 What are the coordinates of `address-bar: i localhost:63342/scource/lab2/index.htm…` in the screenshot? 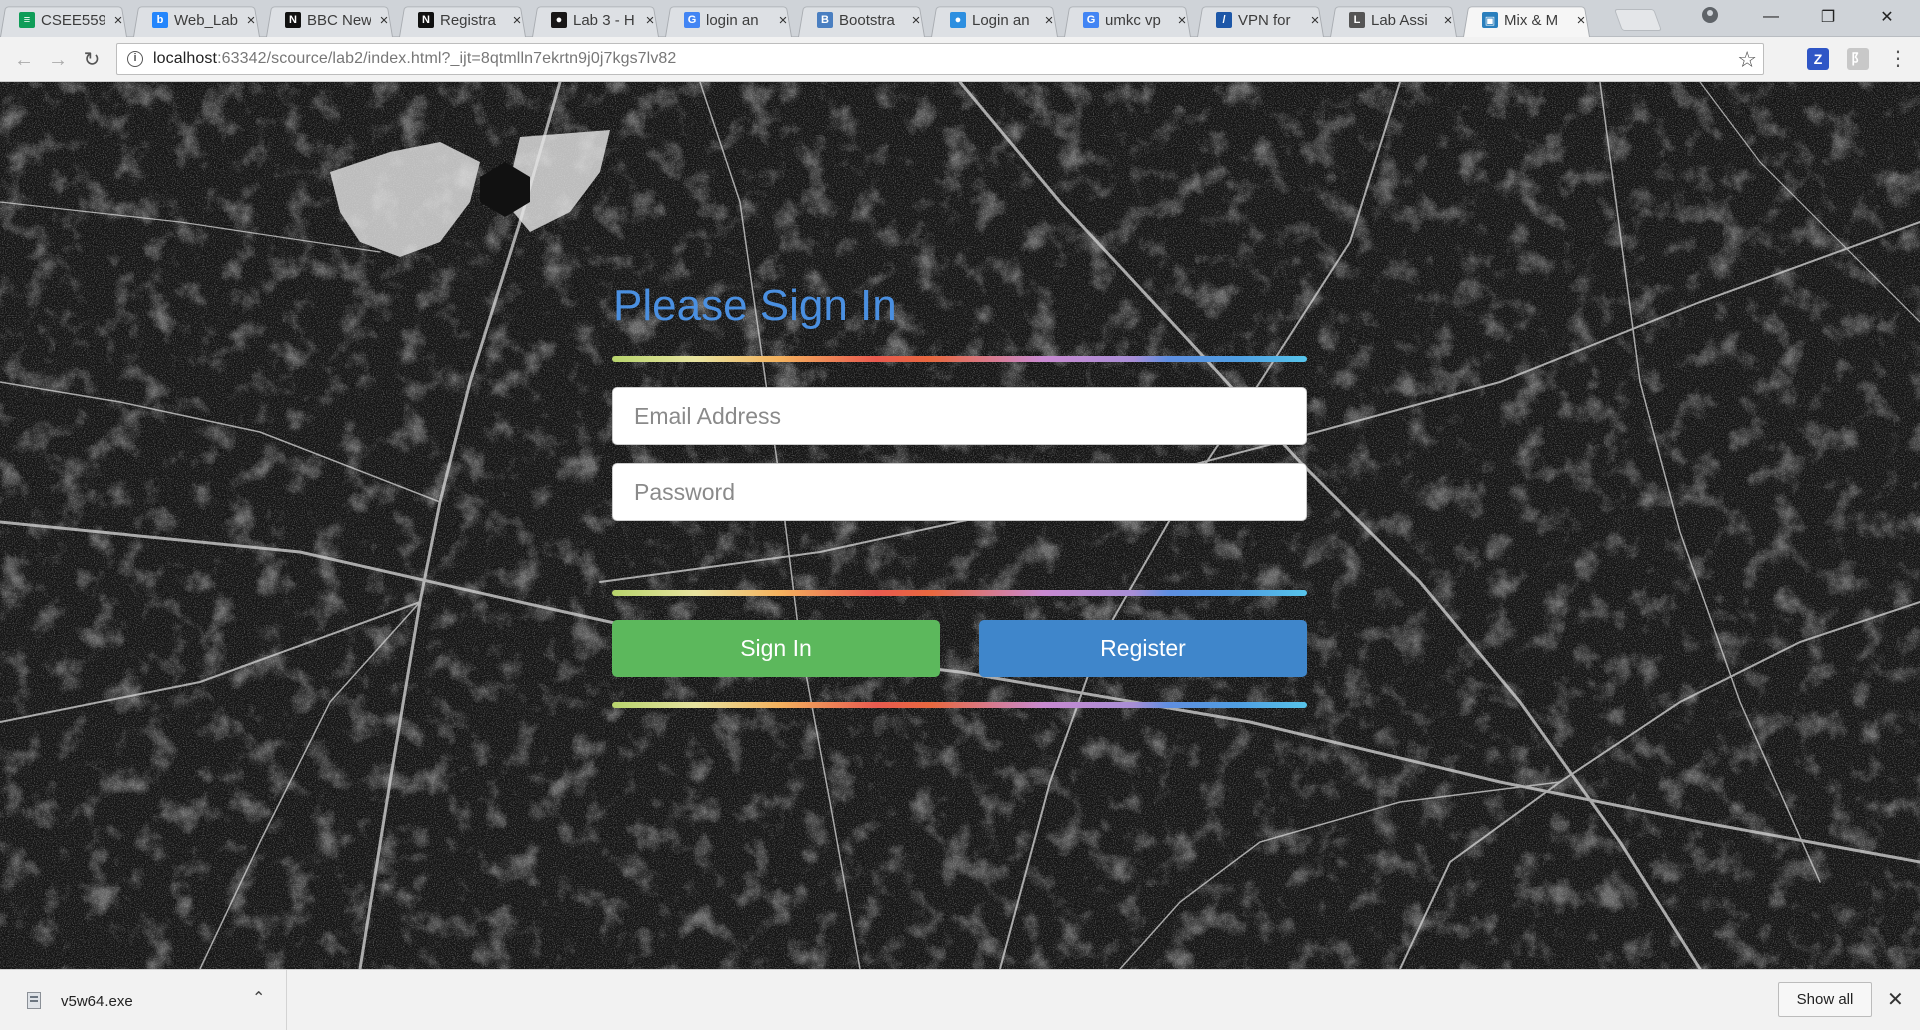 It's located at (940, 59).